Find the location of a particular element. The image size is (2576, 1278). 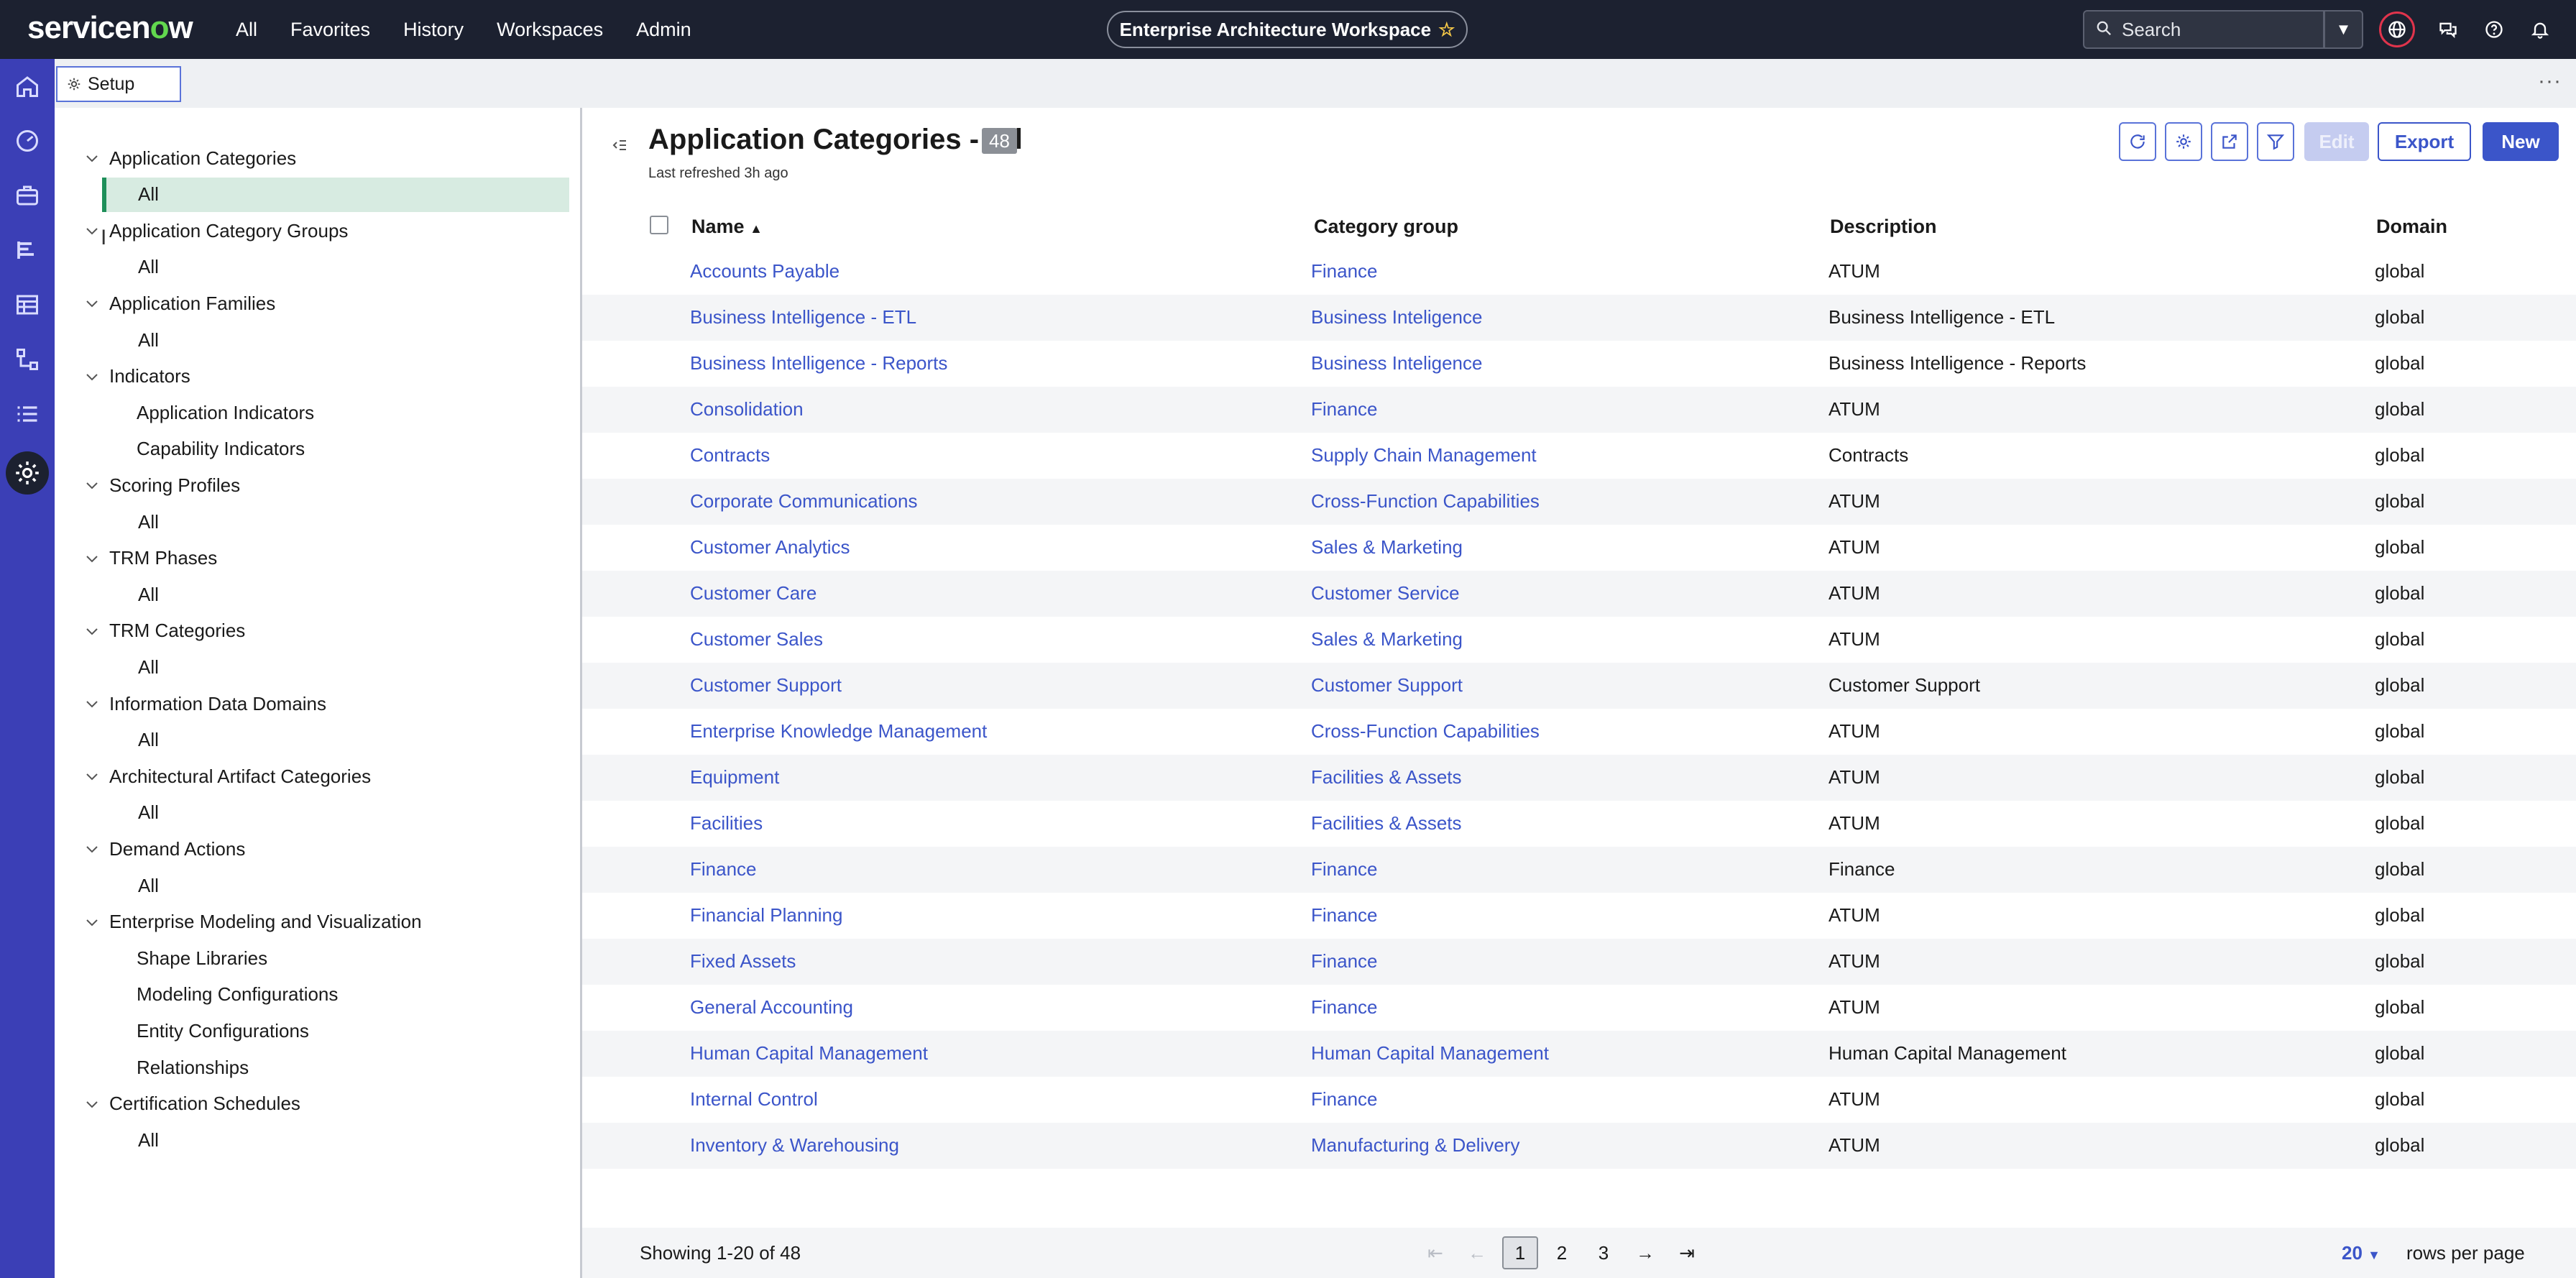

setup-gear-icon is located at coordinates (27, 473).